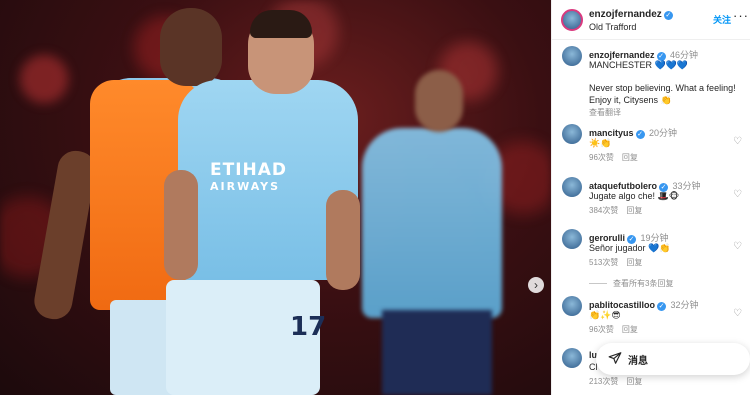 The image size is (750, 395). Describe the element at coordinates (663, 133) in the screenshot. I see `comment-time: 20分钟` at that location.